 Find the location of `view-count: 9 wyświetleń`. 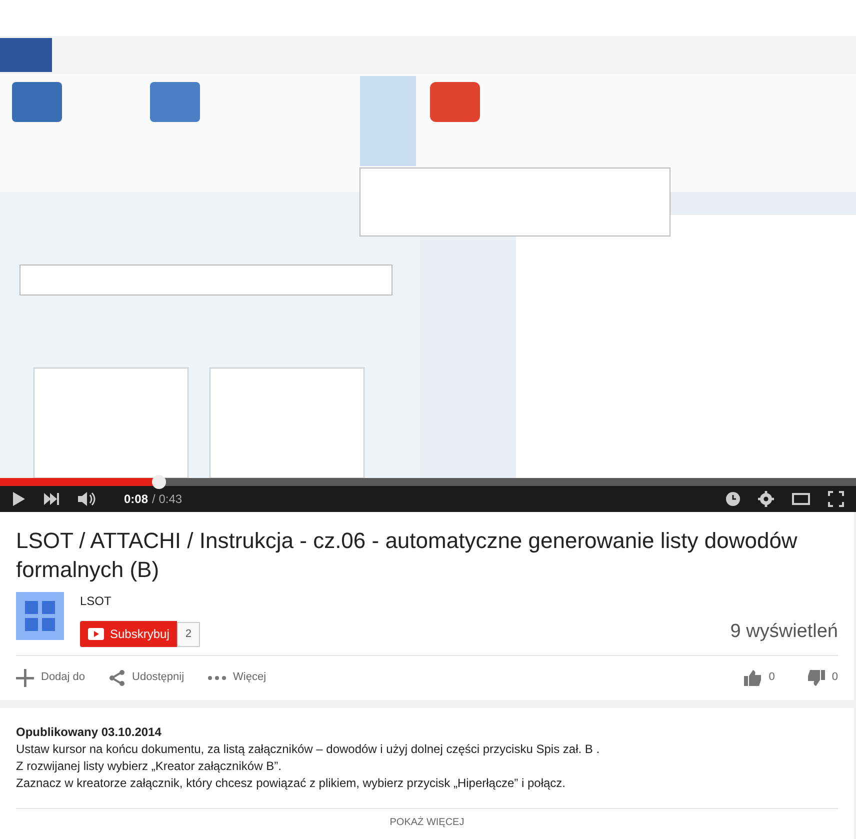

view-count: 9 wyświetleń is located at coordinates (784, 632).